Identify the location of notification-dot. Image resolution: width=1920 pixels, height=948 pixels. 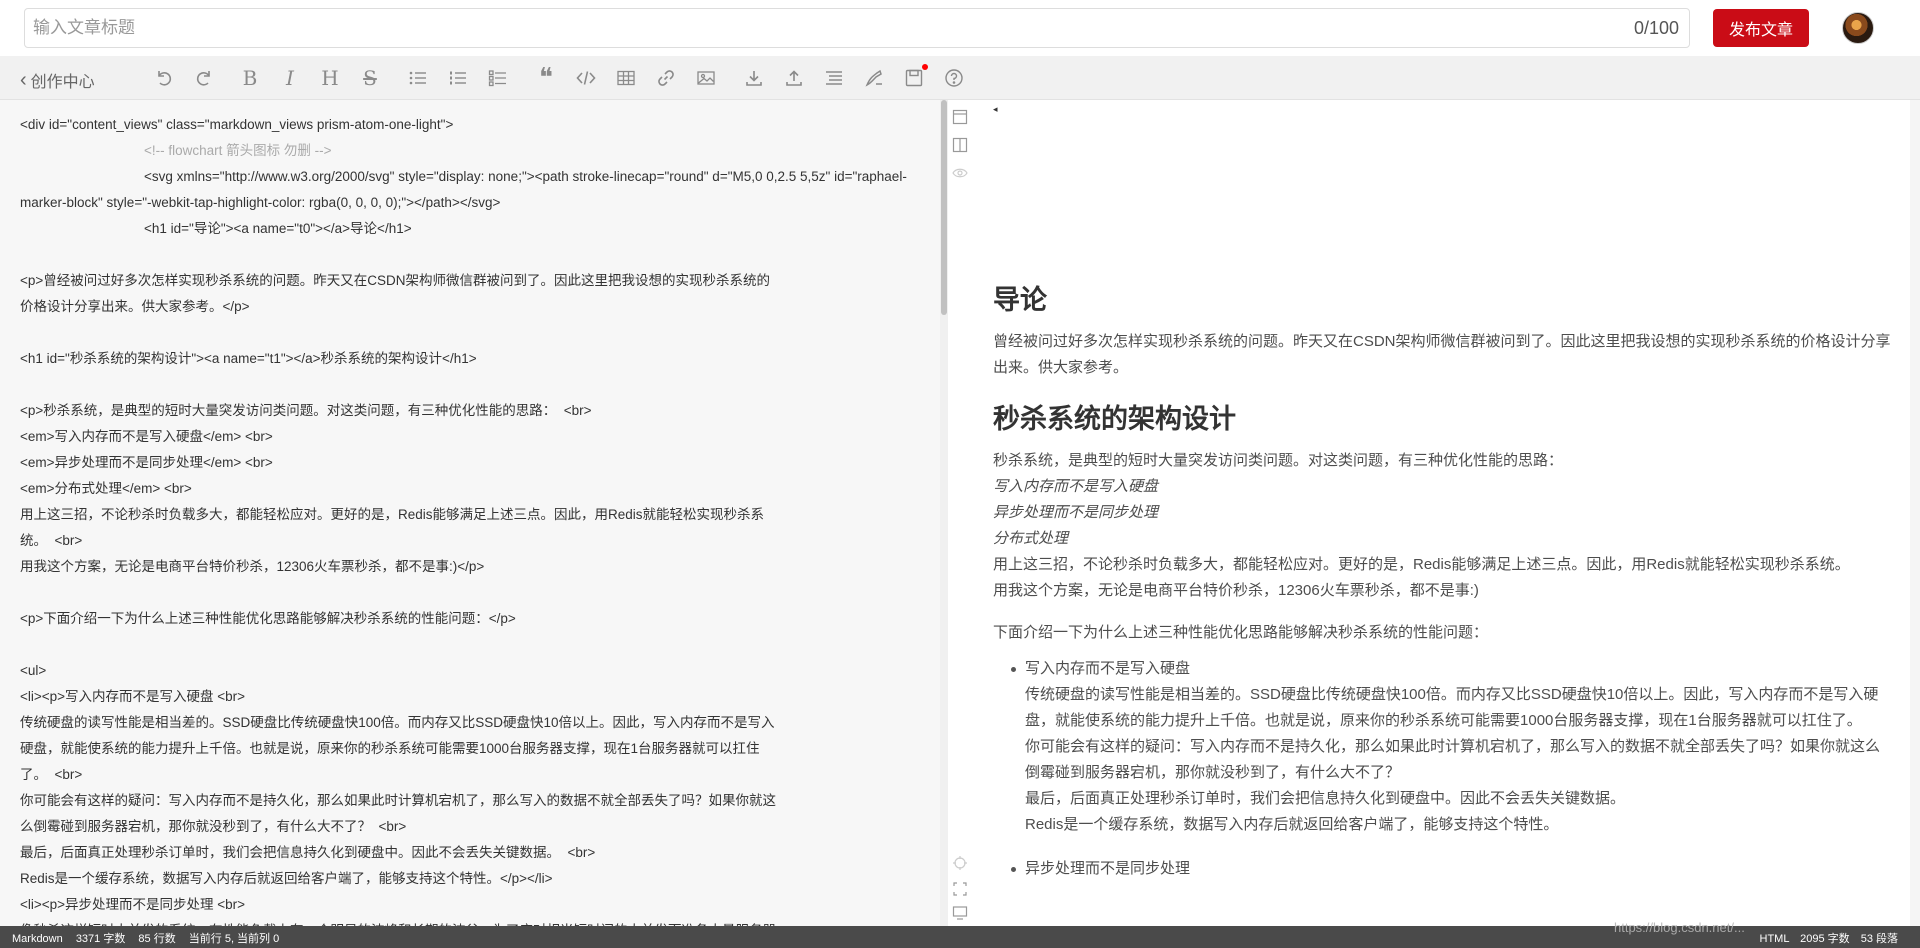
(925, 67).